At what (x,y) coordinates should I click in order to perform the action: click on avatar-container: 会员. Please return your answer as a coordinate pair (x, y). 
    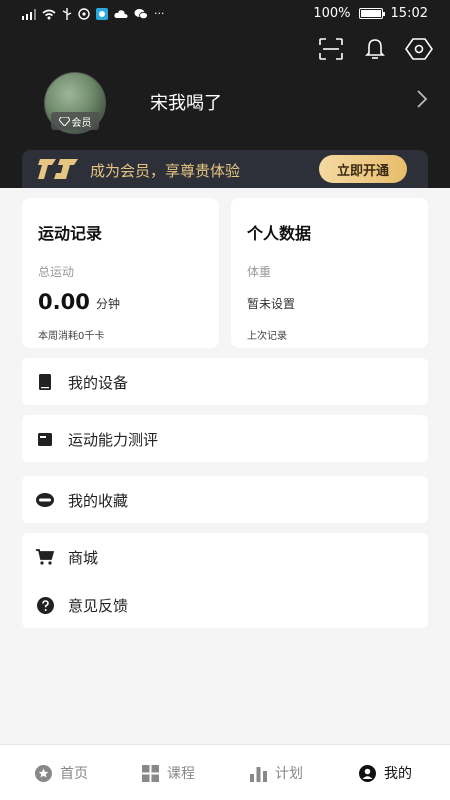
    Looking at the image, I should click on (75, 103).